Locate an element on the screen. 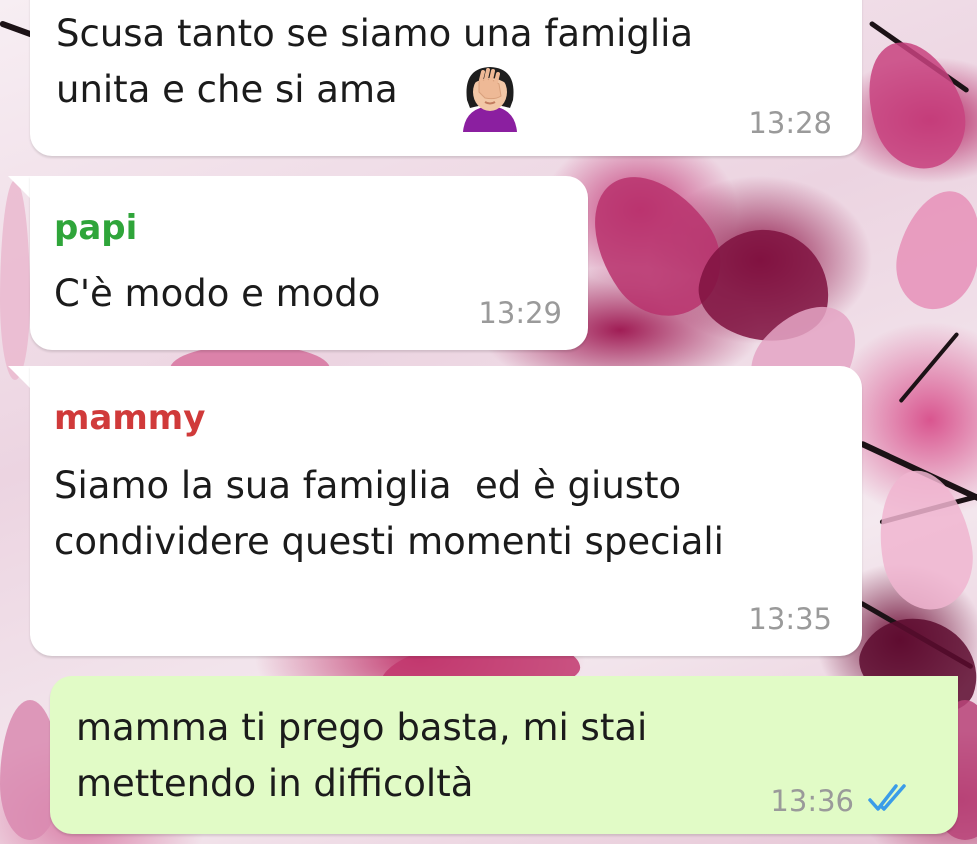 Image resolution: width=977 pixels, height=844 pixels. double-check-read-icon is located at coordinates (890, 798).